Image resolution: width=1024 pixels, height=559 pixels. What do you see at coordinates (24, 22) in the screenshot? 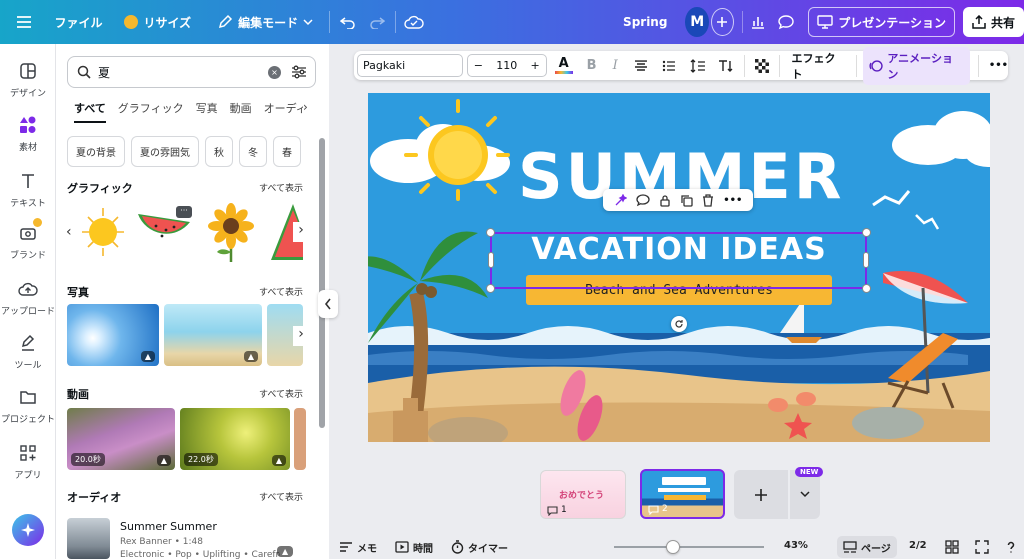
I see `menu-icon` at bounding box center [24, 22].